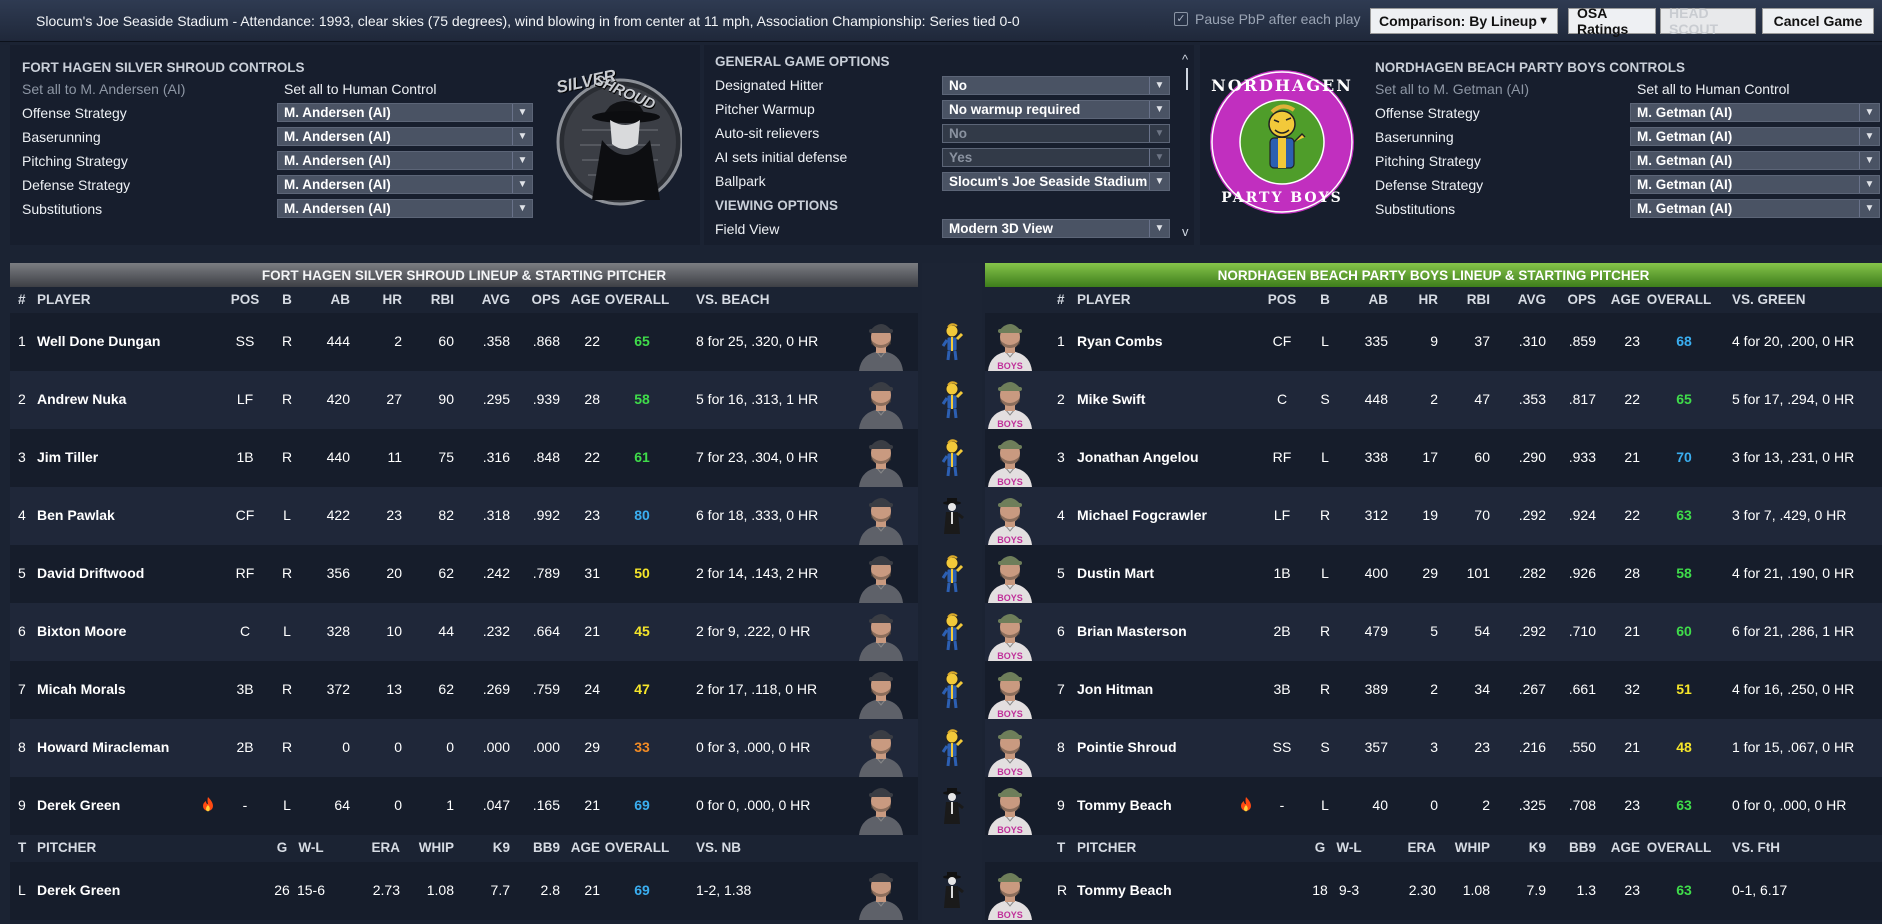 The height and width of the screenshot is (924, 1882). I want to click on general-options-panel, so click(949, 145).